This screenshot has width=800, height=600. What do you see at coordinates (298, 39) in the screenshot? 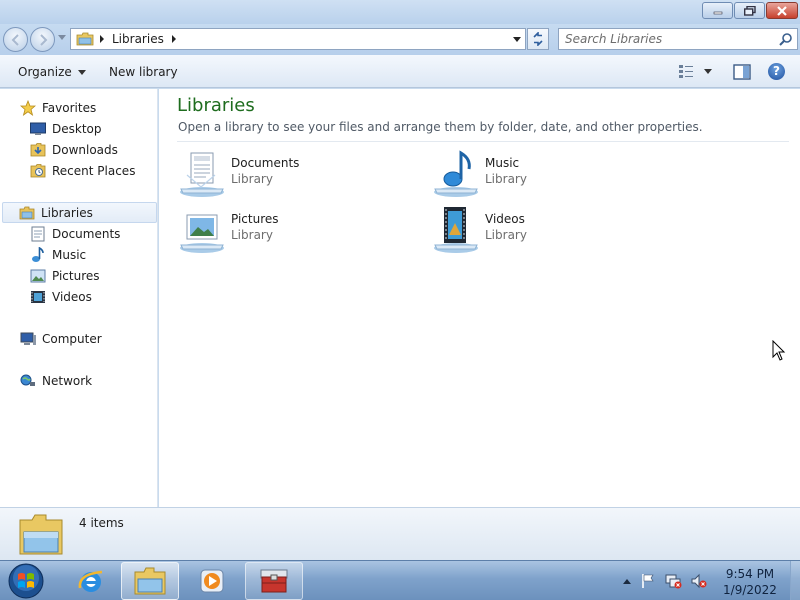
I see `address-bar: Libraries` at bounding box center [298, 39].